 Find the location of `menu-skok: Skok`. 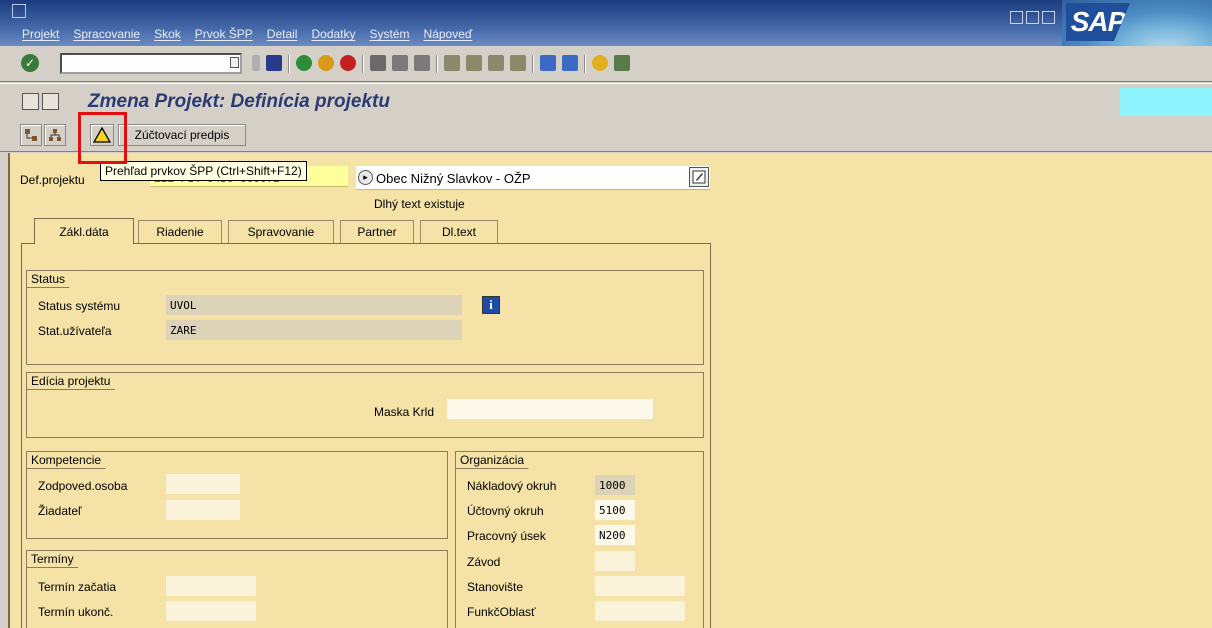

menu-skok: Skok is located at coordinates (167, 34).